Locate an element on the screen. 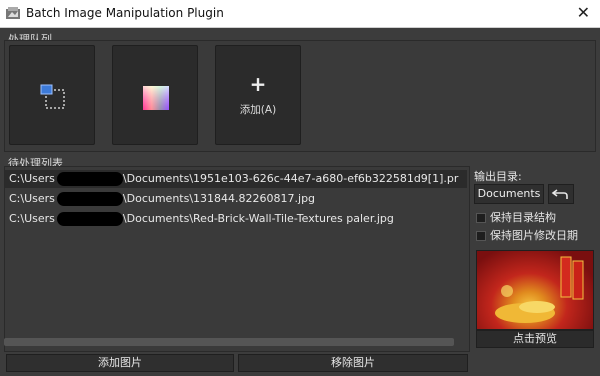  window-title: Batch Image Manipulation Plugin is located at coordinates (125, 13).